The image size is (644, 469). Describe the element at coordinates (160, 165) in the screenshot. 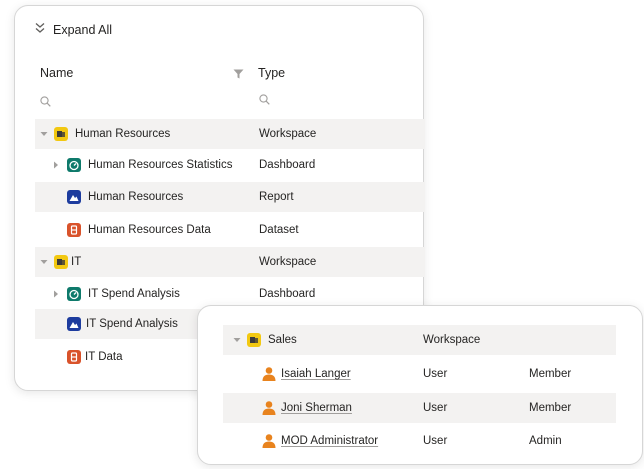

I see `item-name: Human Resources Statistics` at that location.